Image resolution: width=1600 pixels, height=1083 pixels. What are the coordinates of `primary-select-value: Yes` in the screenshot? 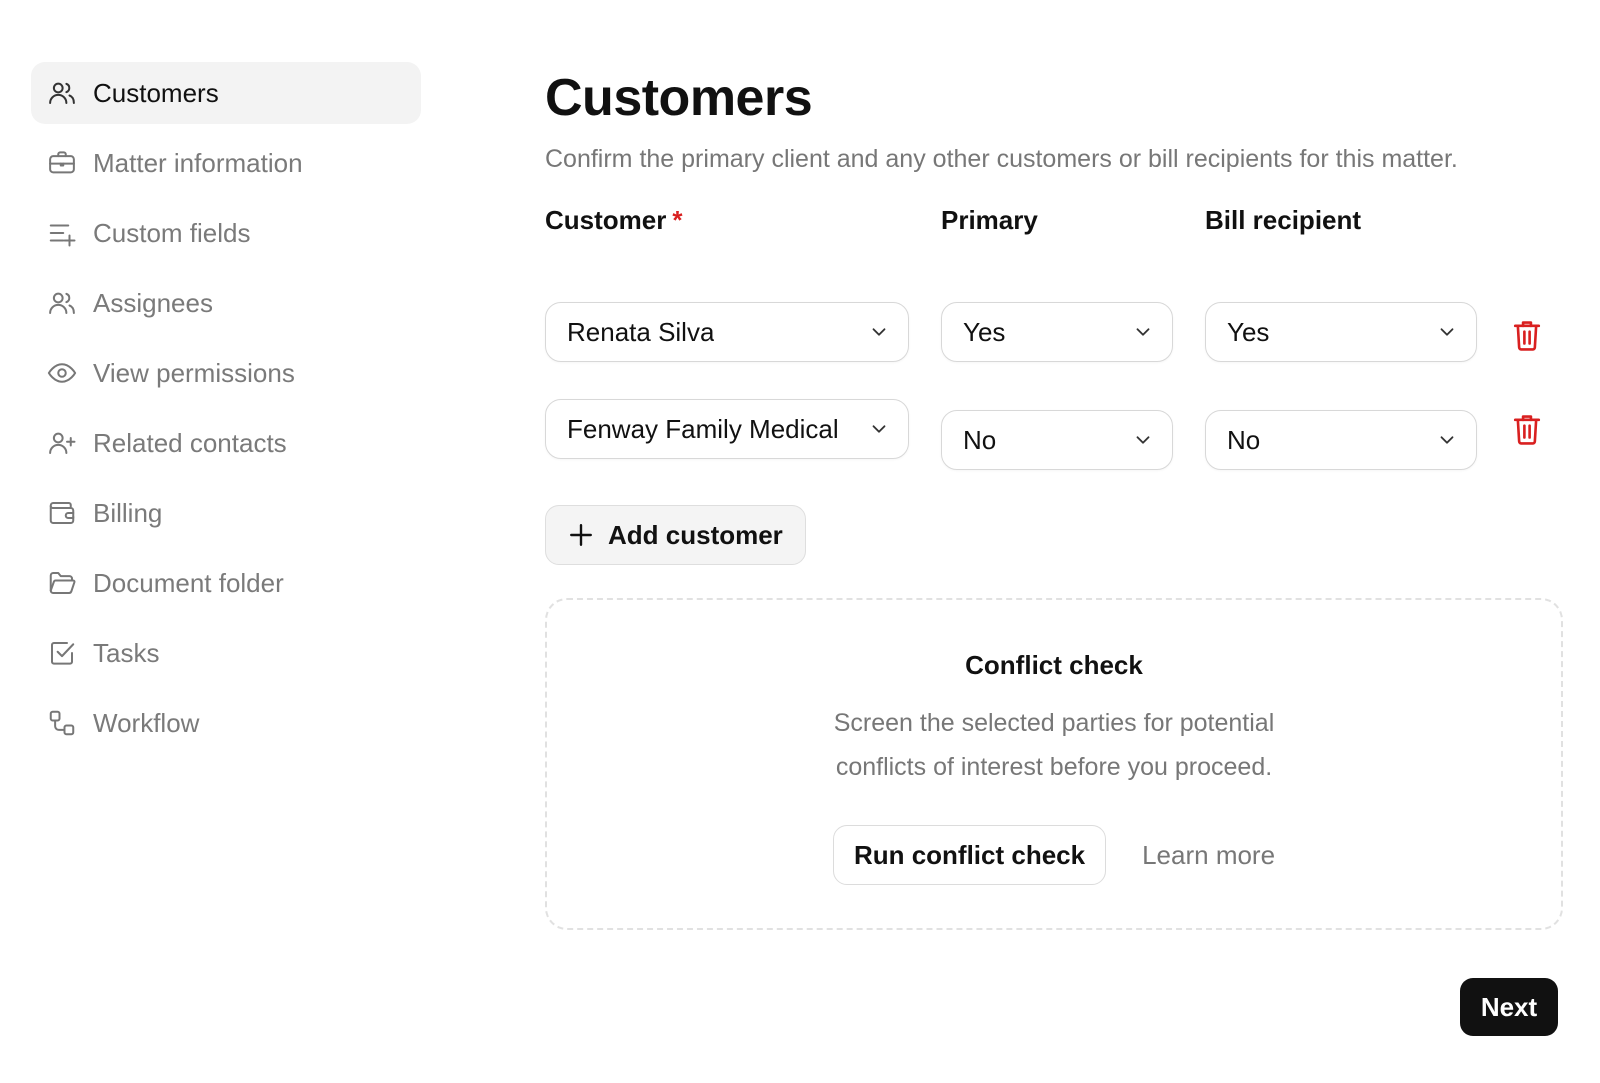 It's located at (984, 331).